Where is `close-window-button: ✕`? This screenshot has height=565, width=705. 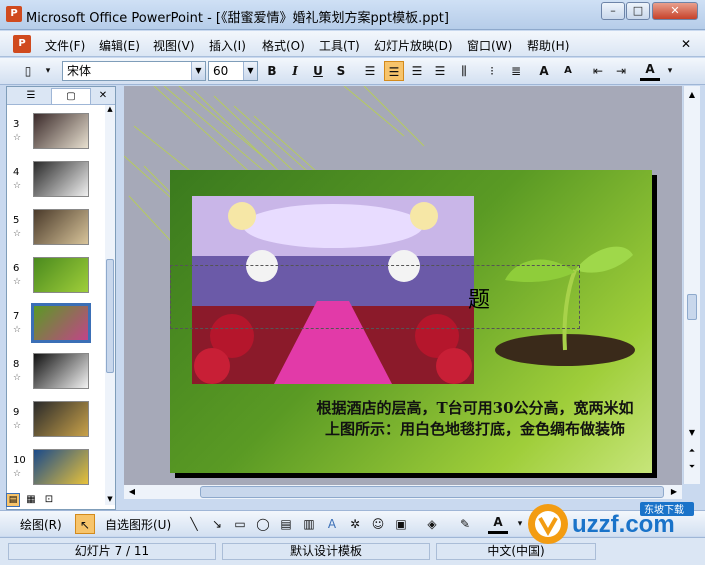 close-window-button: ✕ is located at coordinates (675, 11).